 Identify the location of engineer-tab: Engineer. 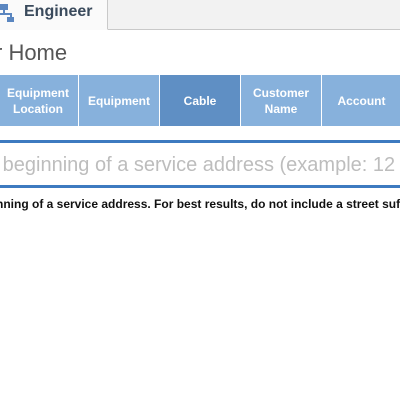
(54, 15).